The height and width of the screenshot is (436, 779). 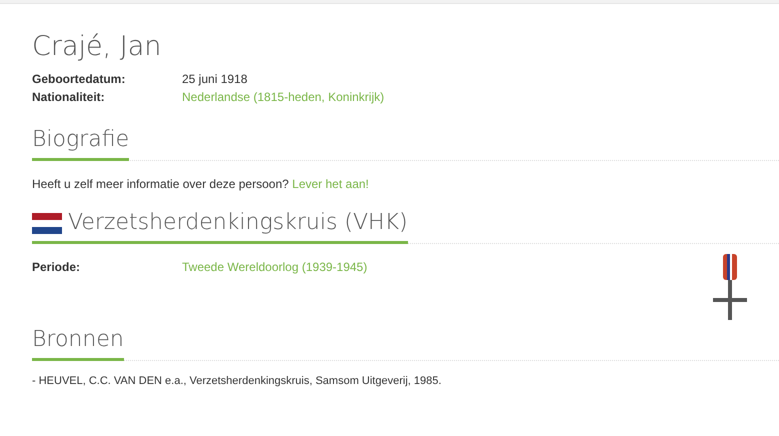 I want to click on section-heading: Bronnen, so click(x=78, y=340).